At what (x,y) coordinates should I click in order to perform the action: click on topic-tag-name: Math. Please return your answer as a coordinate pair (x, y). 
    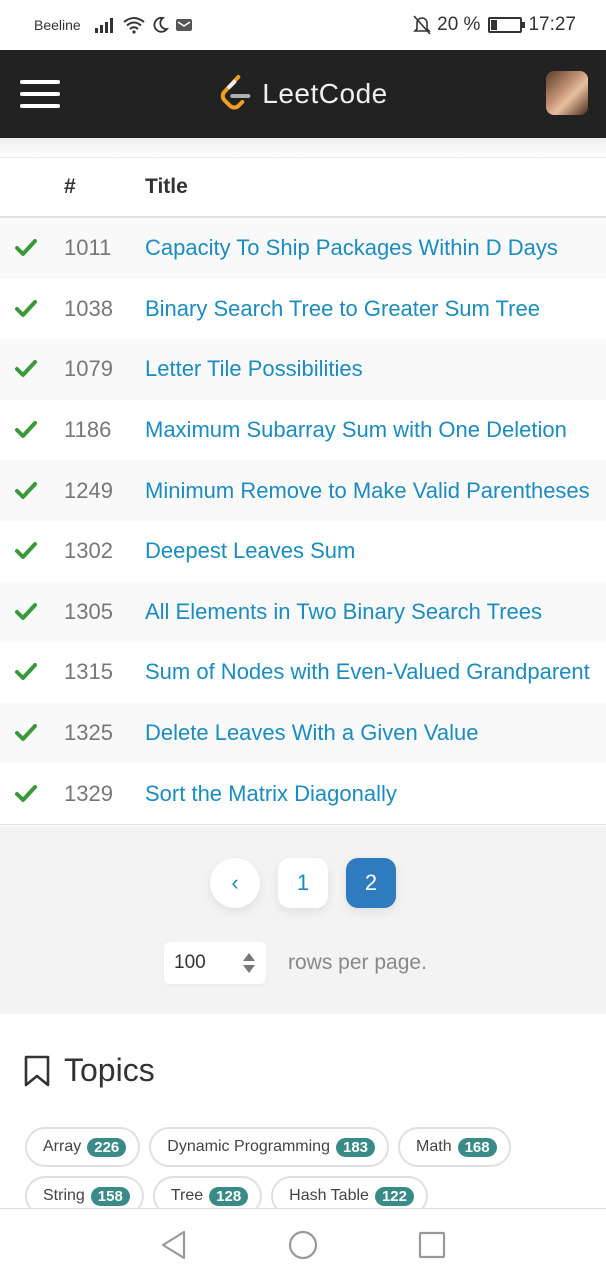
    Looking at the image, I should click on (434, 1146).